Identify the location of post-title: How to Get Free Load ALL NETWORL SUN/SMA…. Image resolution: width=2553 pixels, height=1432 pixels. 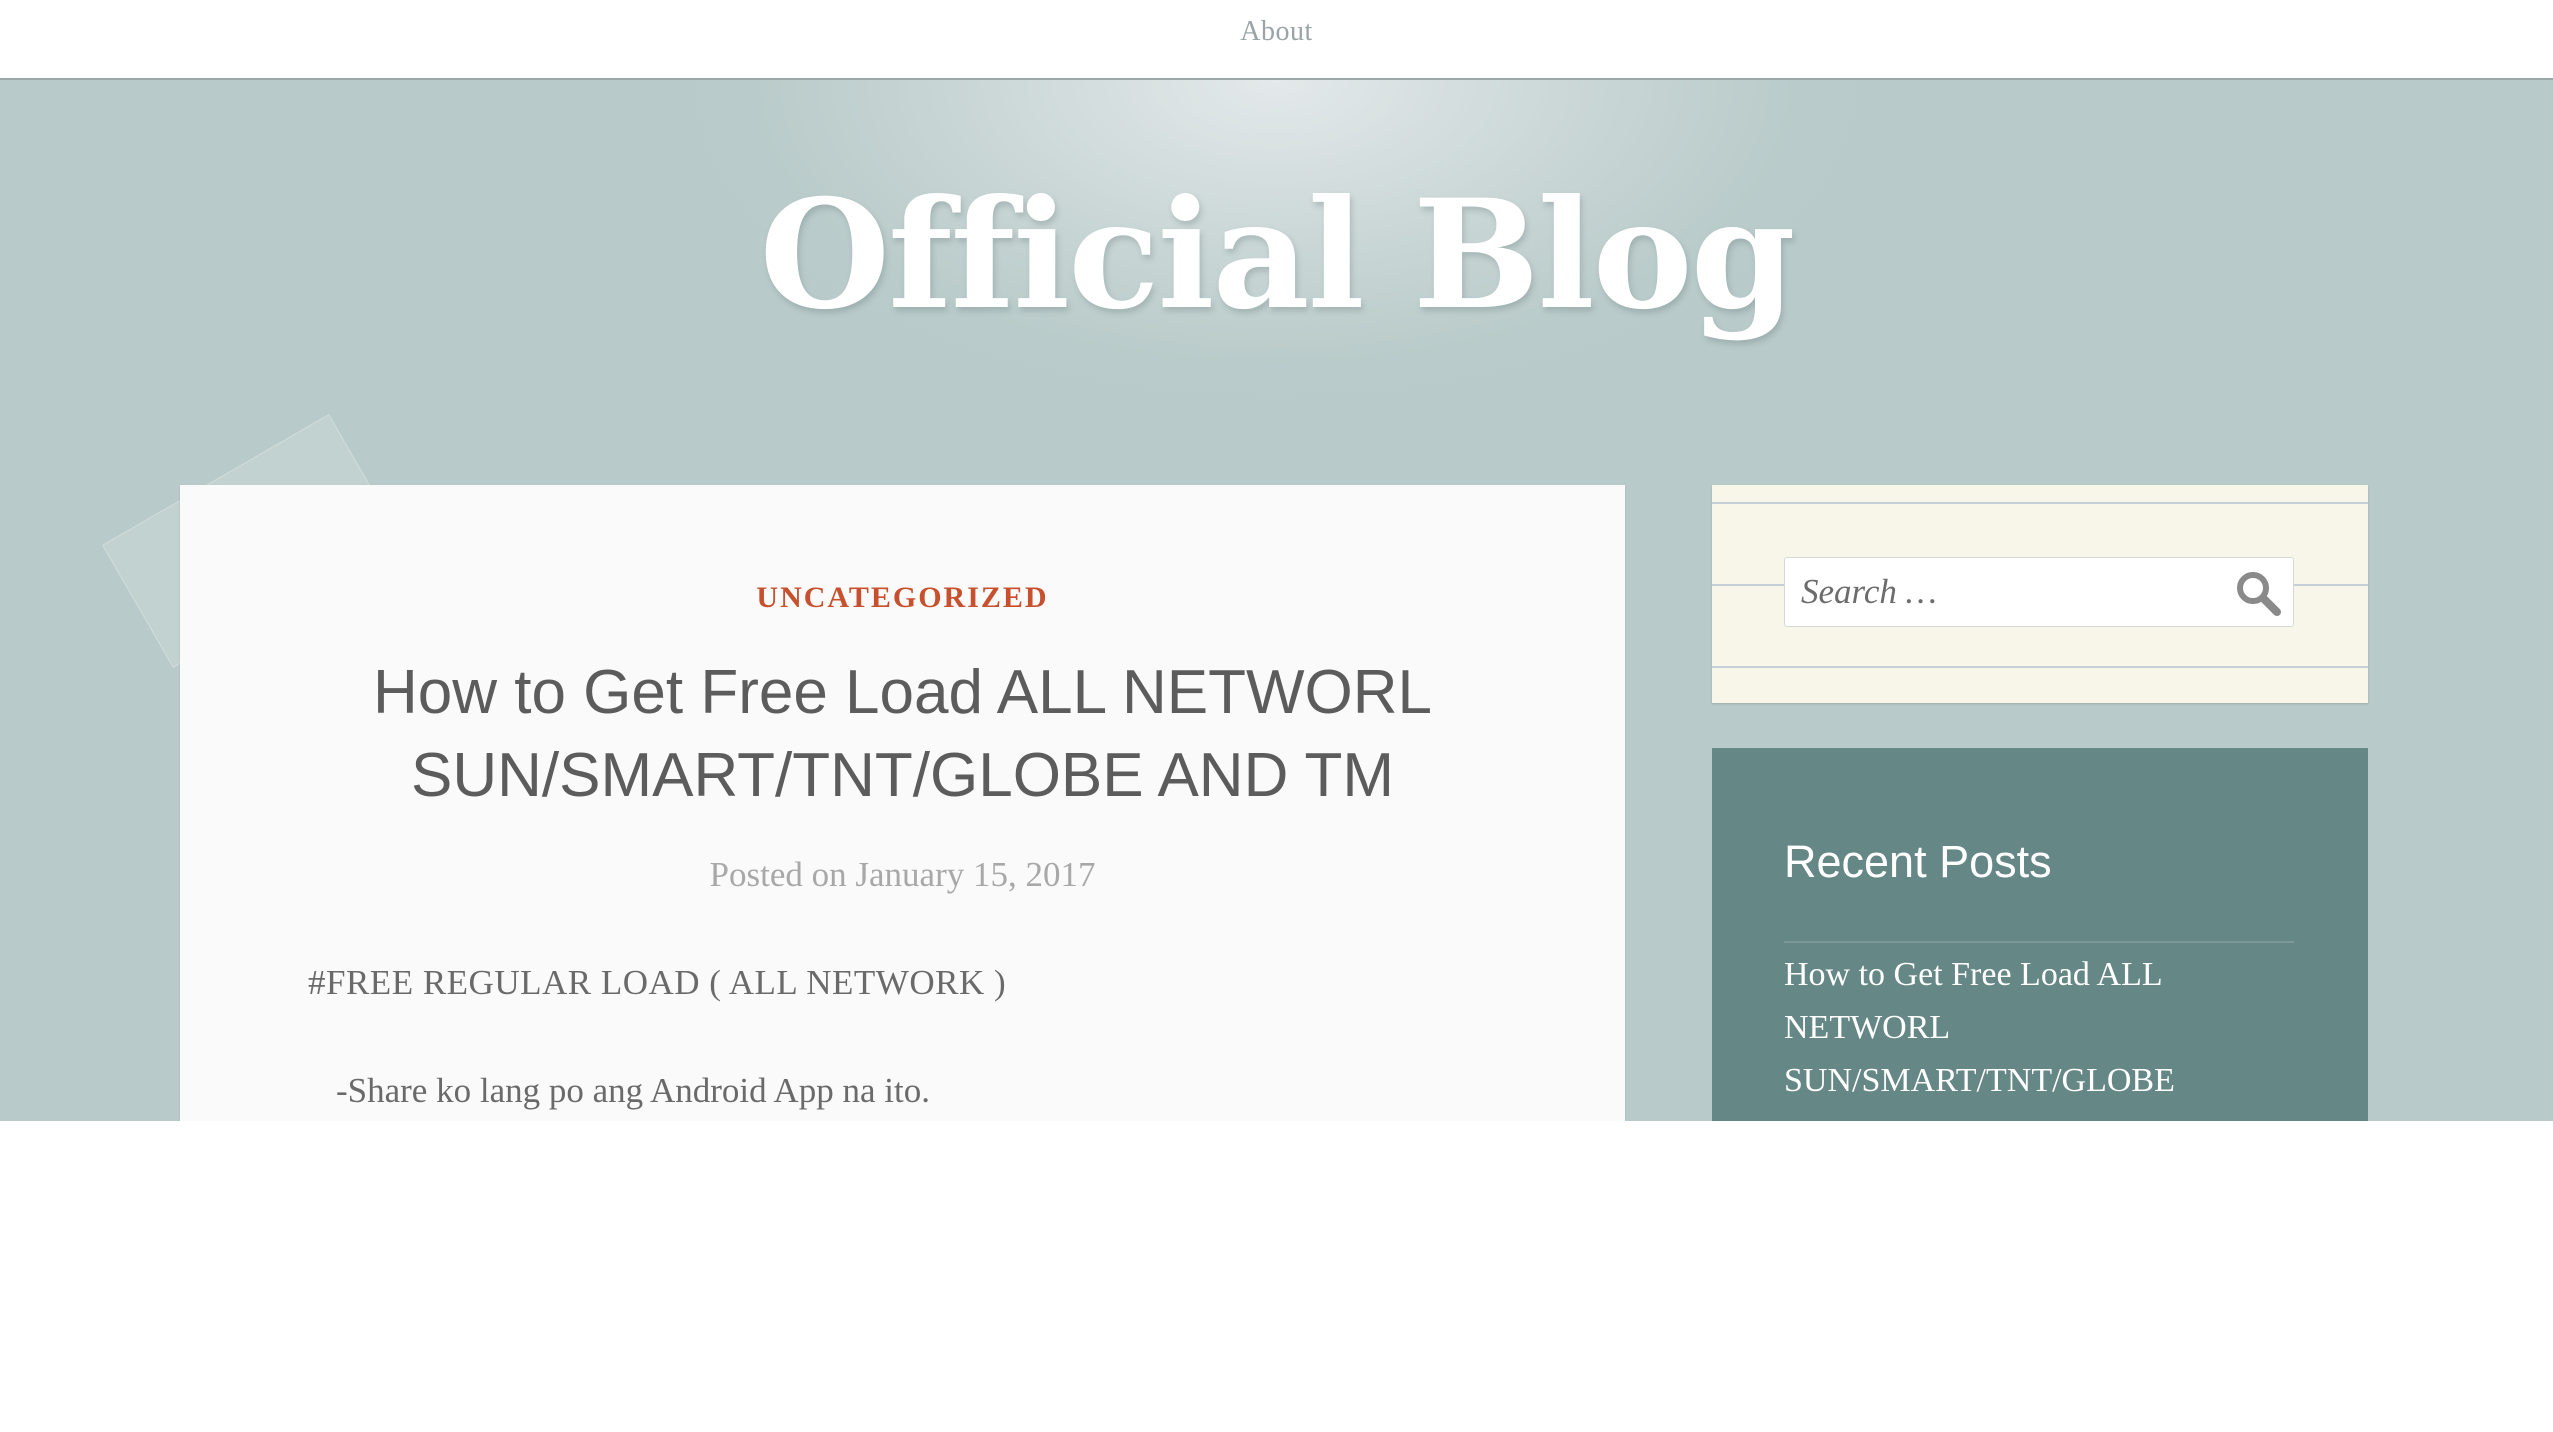
(902, 734).